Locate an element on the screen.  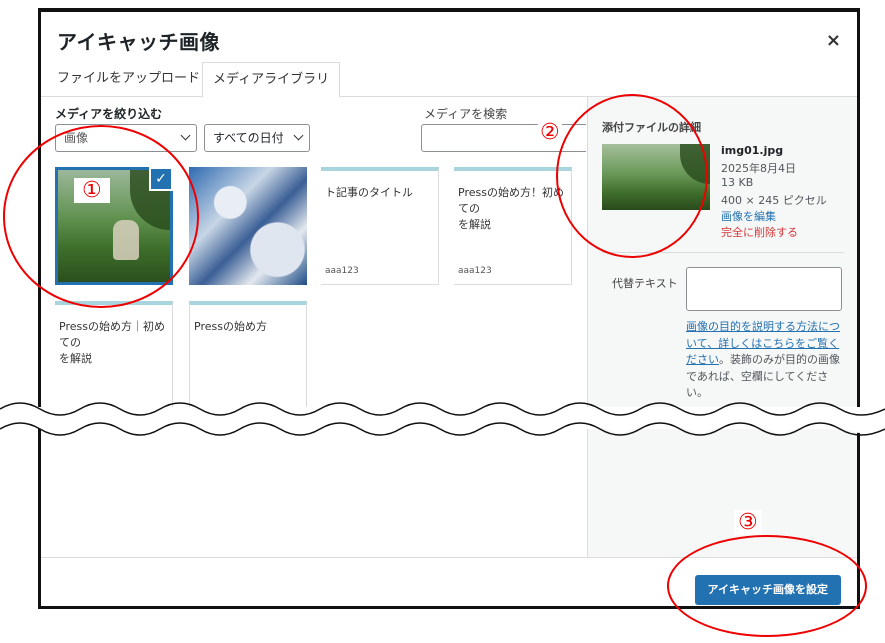
media-item-selected: ✓ is located at coordinates (114, 226).